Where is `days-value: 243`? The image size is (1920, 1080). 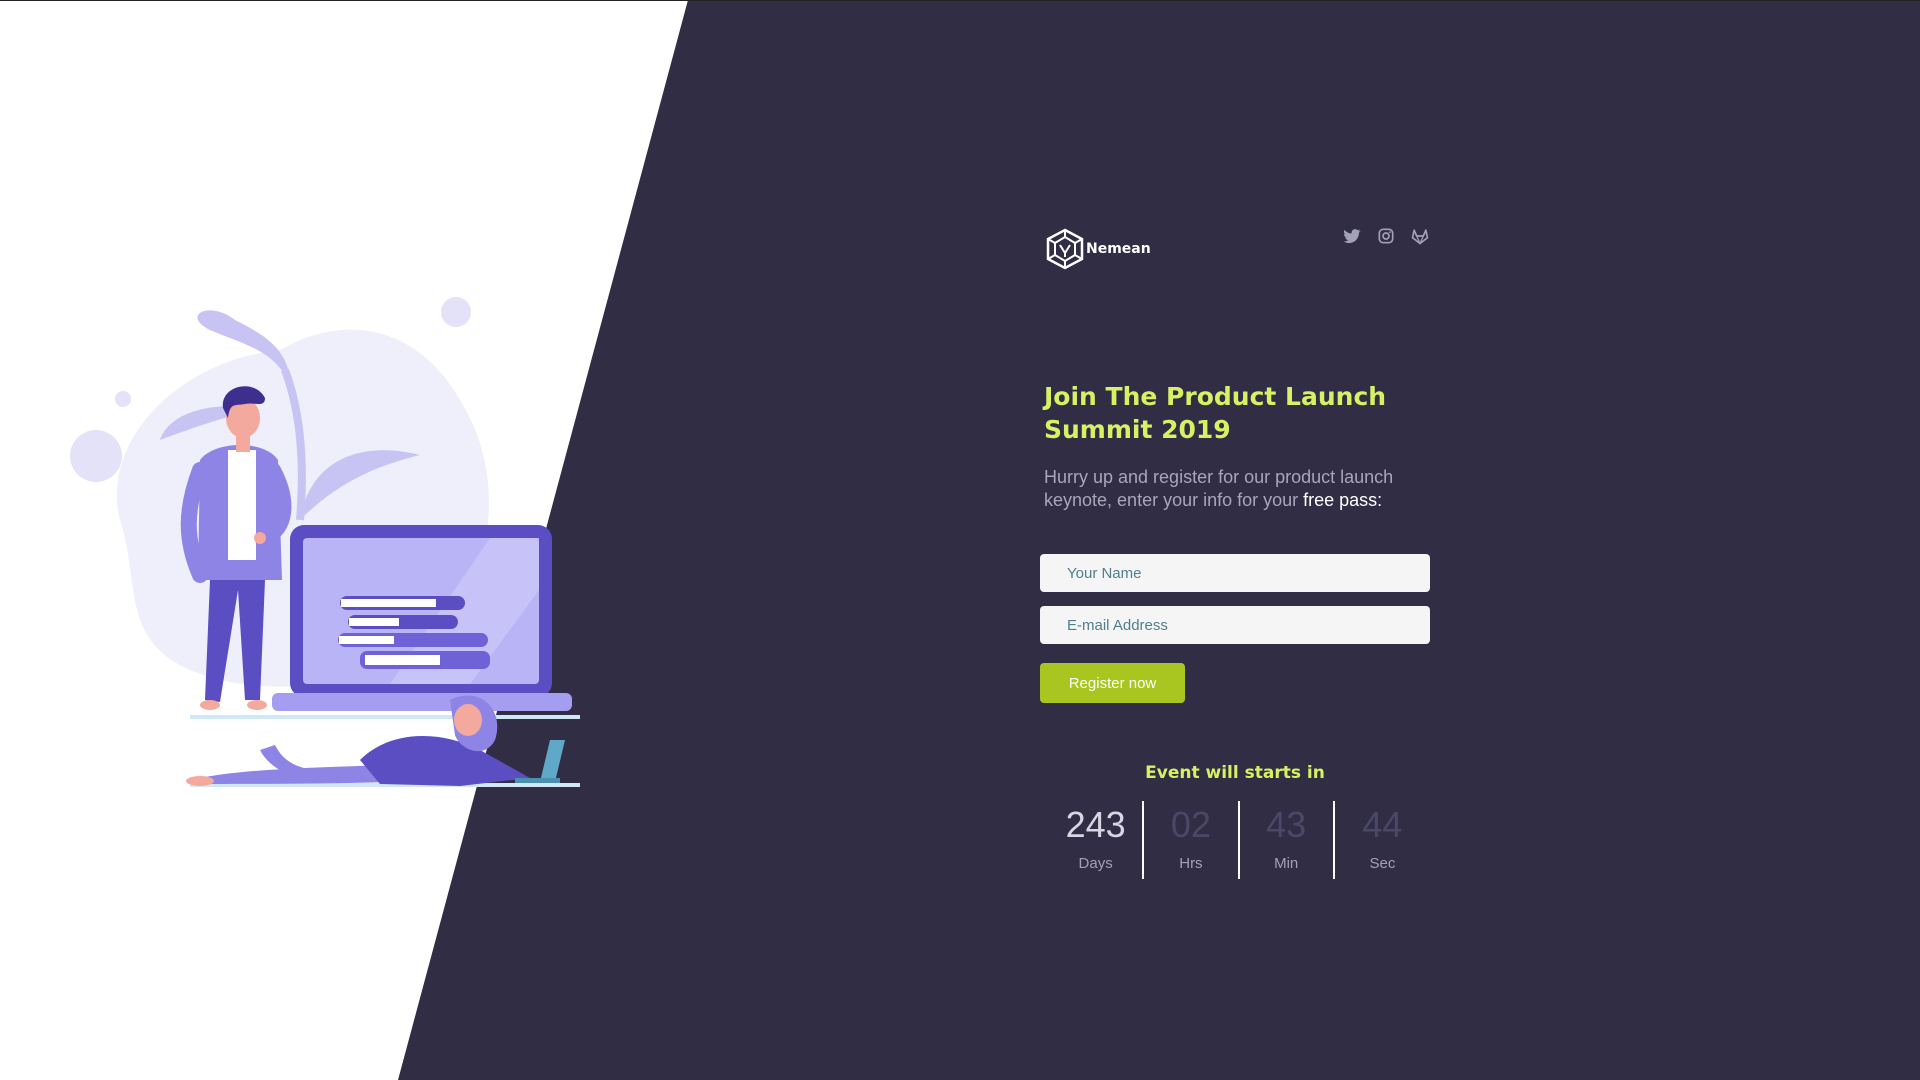
days-value: 243 is located at coordinates (1095, 824).